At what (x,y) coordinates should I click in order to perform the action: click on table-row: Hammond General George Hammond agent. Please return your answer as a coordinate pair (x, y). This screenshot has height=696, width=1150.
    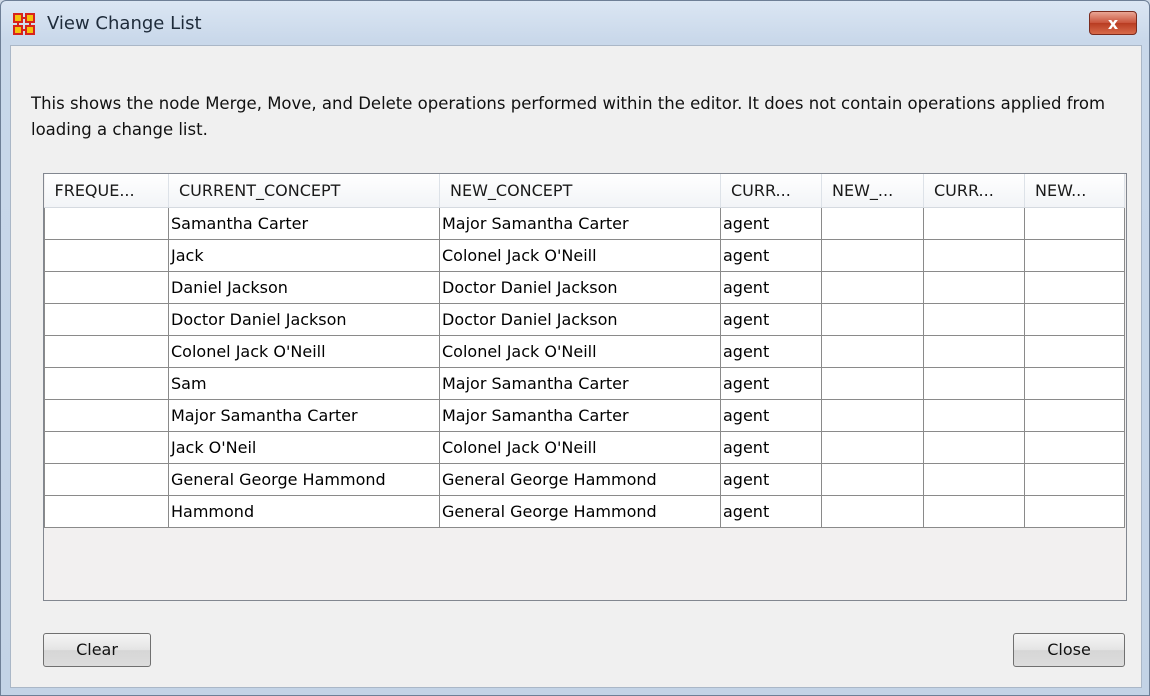
    Looking at the image, I should click on (584, 511).